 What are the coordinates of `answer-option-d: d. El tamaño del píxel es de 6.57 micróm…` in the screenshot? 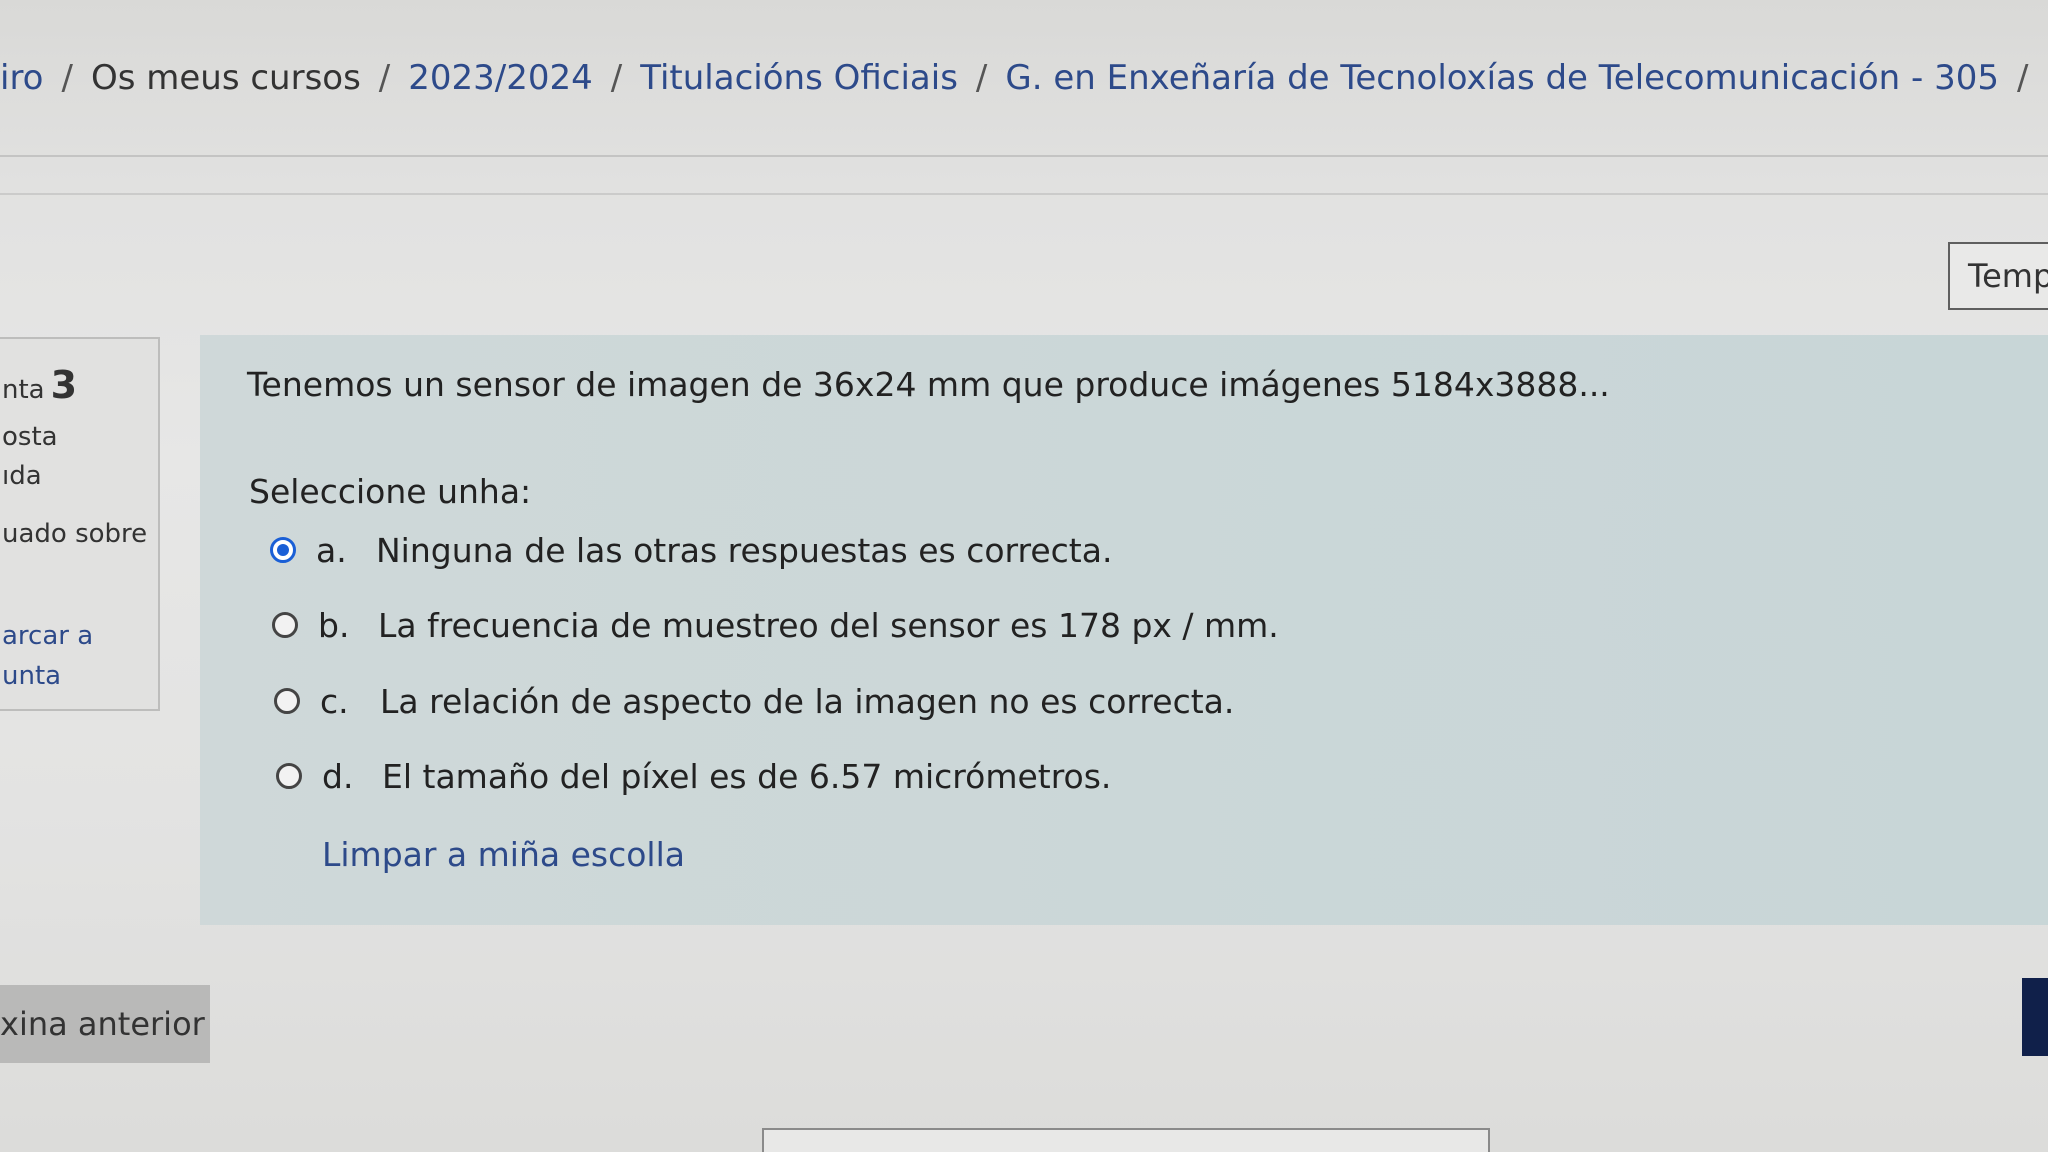 It's located at (693, 776).